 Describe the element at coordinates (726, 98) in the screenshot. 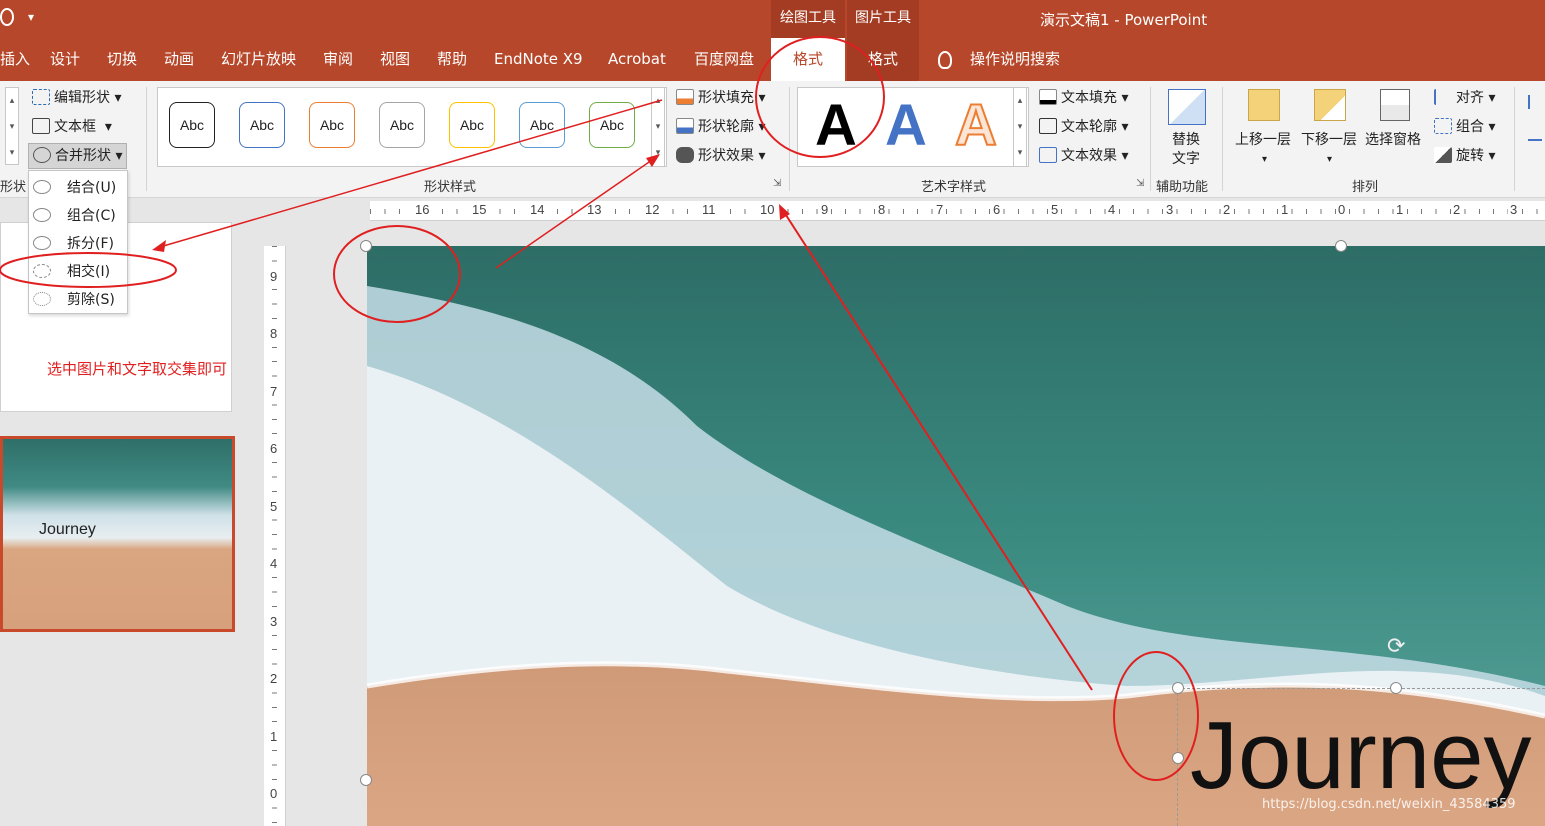

I see `shape-fill-label: 形状填充` at that location.